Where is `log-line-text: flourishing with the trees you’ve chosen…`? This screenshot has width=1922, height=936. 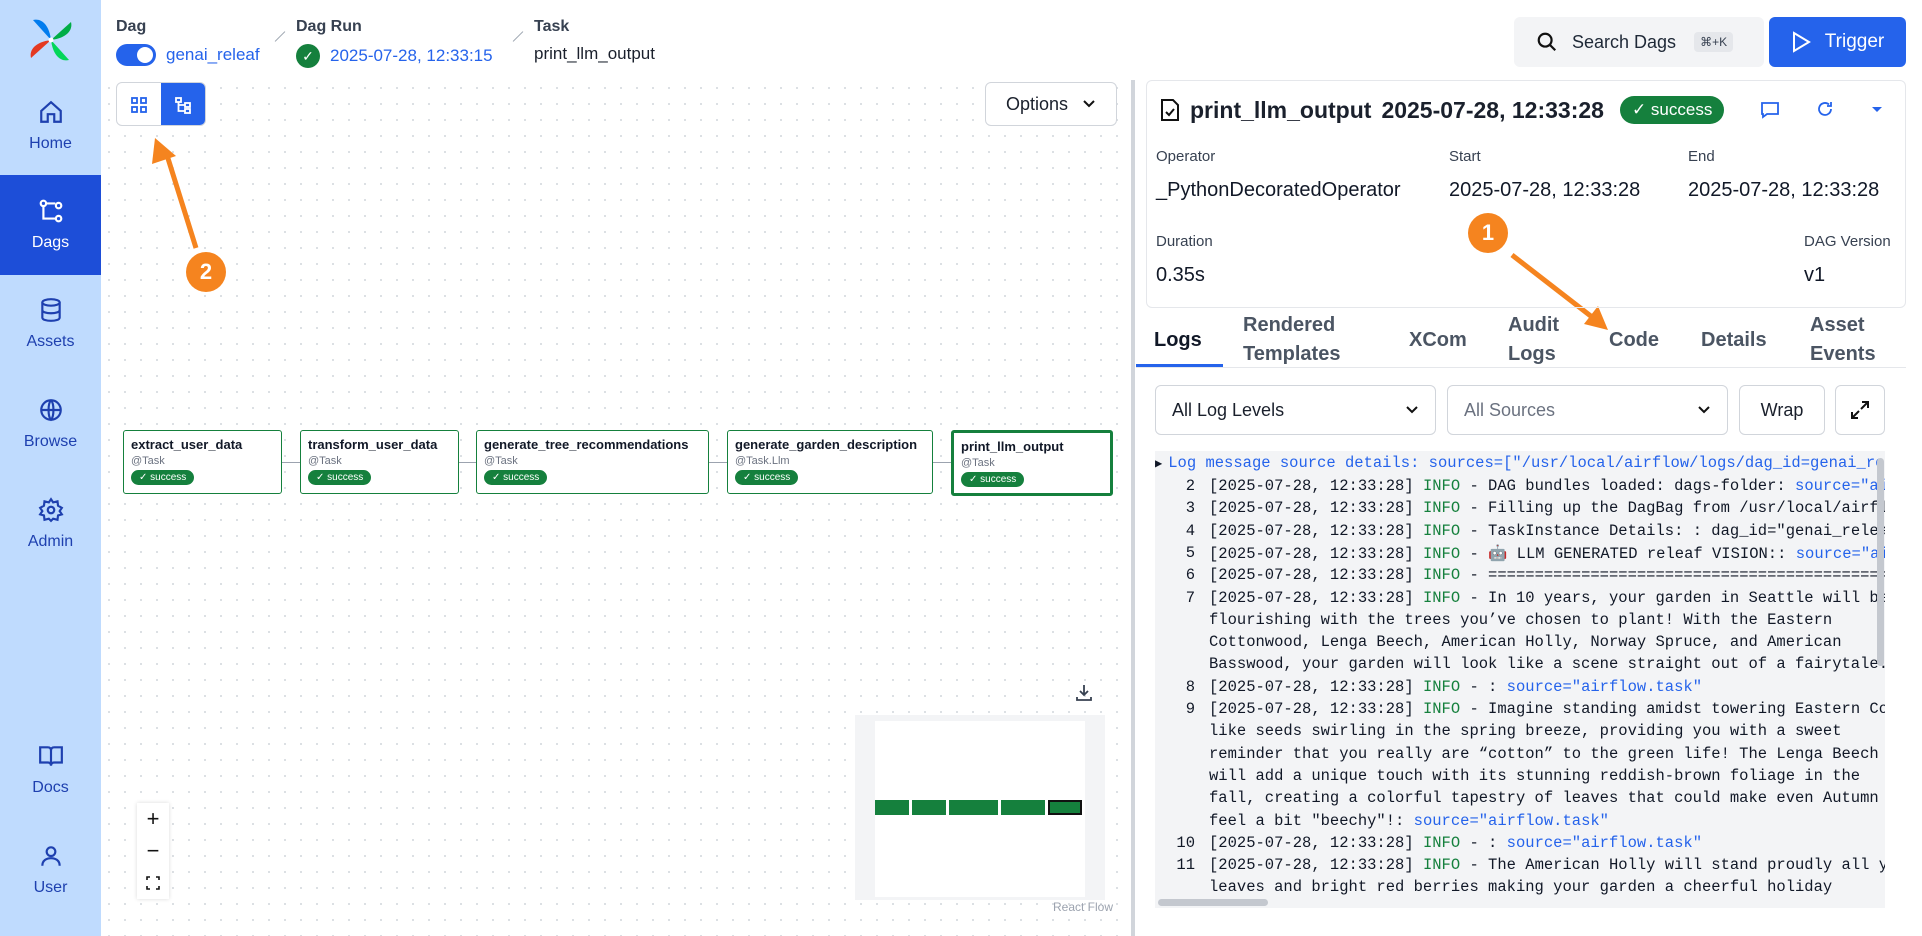 log-line-text: flourishing with the trees you’ve chosen… is located at coordinates (1521, 619).